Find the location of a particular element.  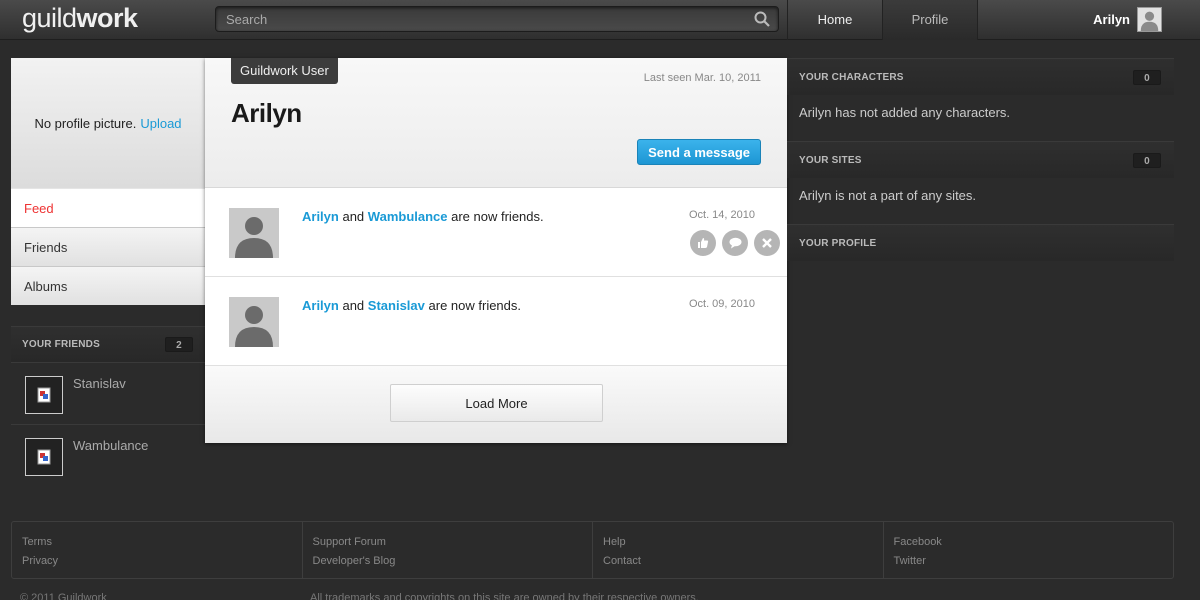

footer-link-terms: Terms is located at coordinates (157, 542).